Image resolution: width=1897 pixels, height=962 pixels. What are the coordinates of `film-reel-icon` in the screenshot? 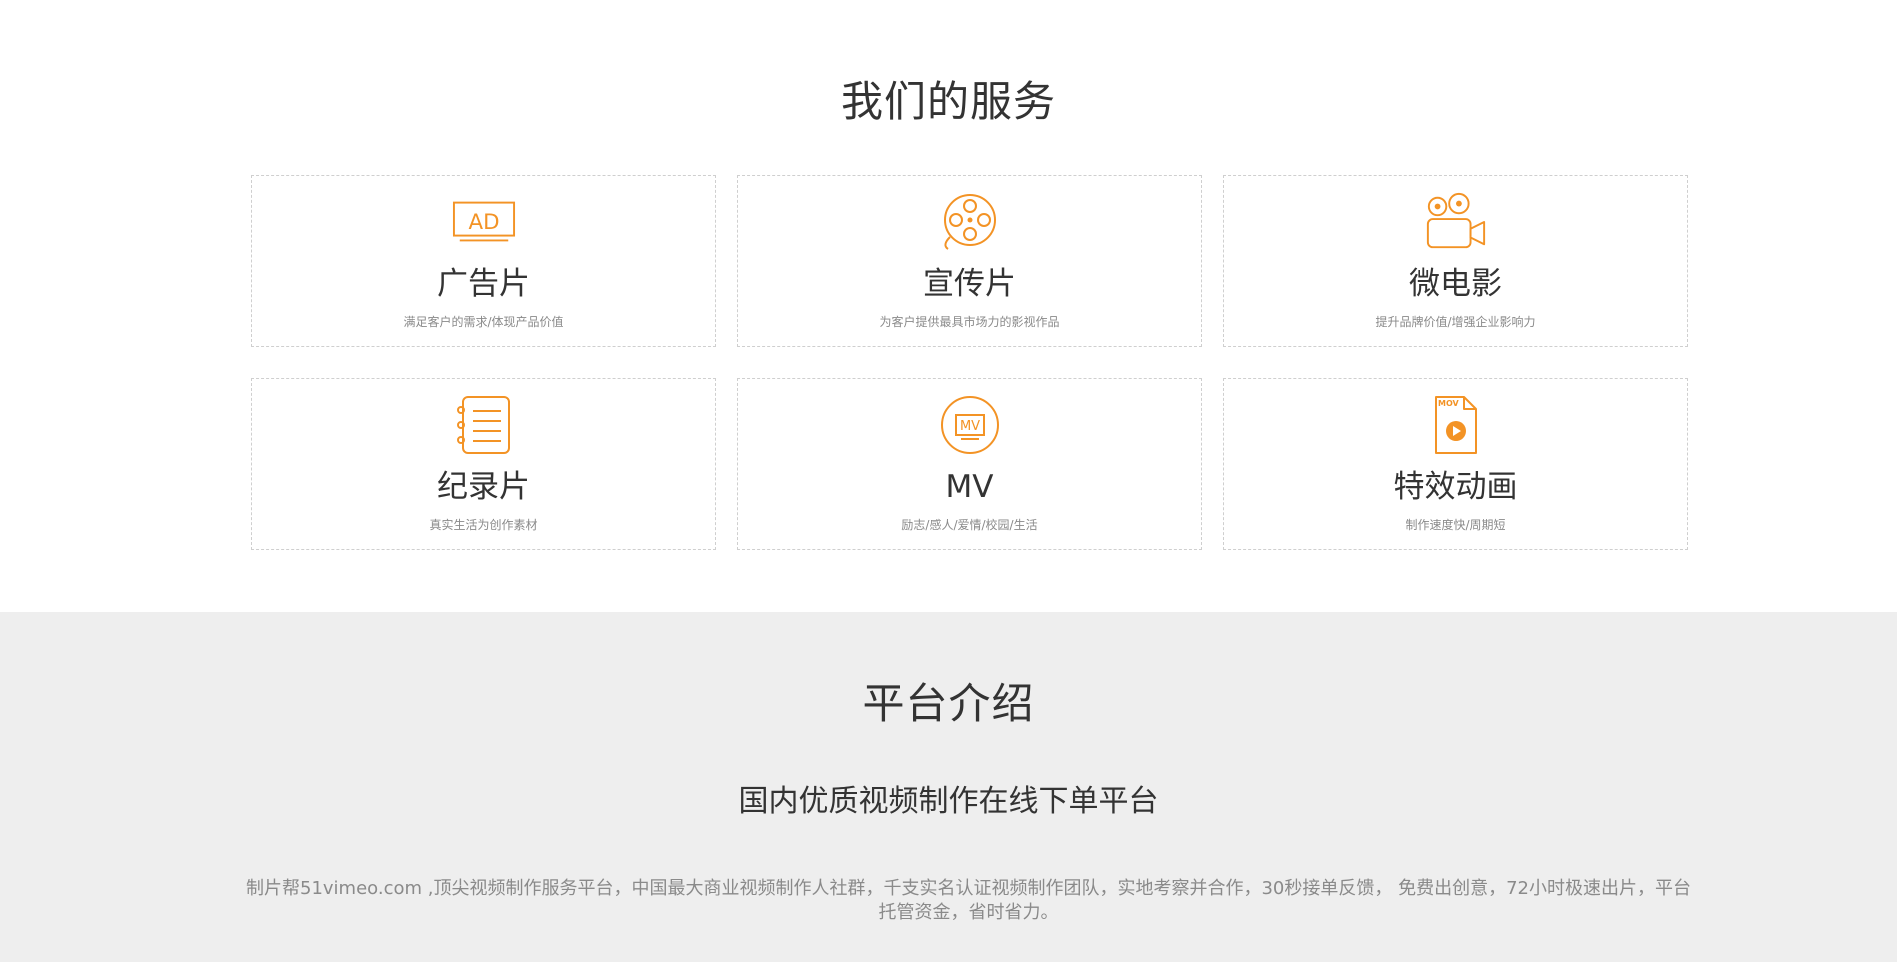 It's located at (970, 222).